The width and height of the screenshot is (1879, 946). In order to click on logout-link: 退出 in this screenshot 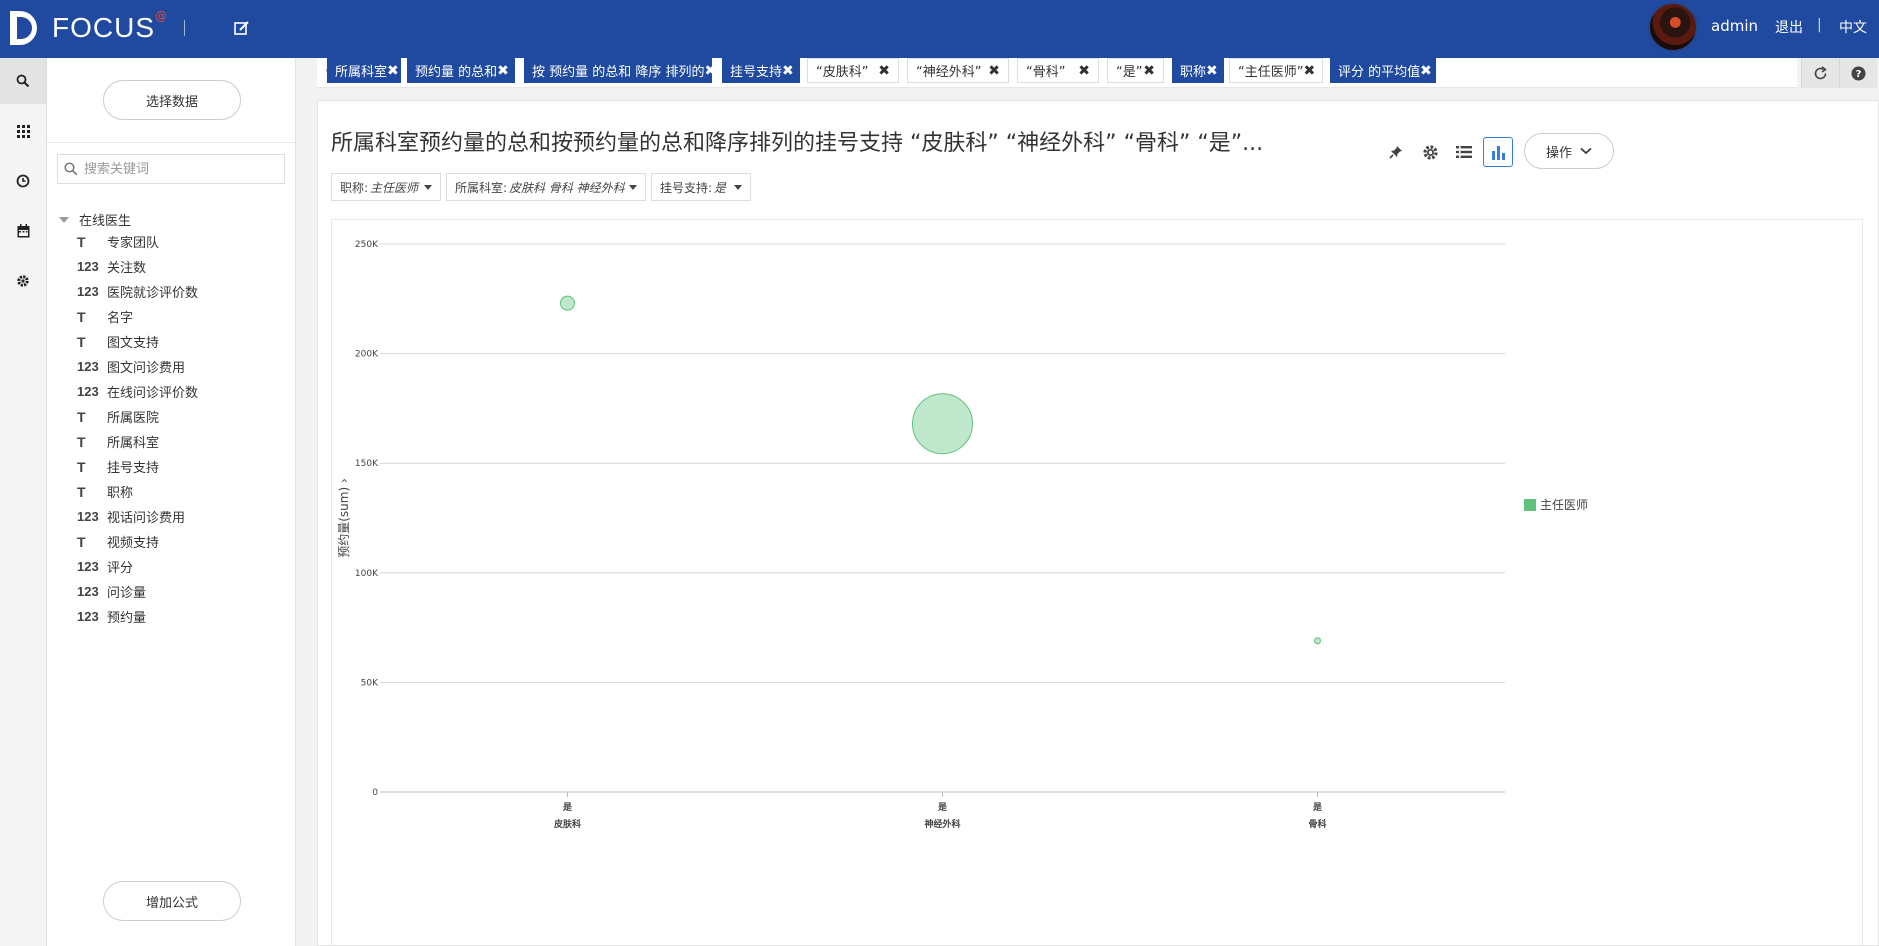, I will do `click(1789, 27)`.